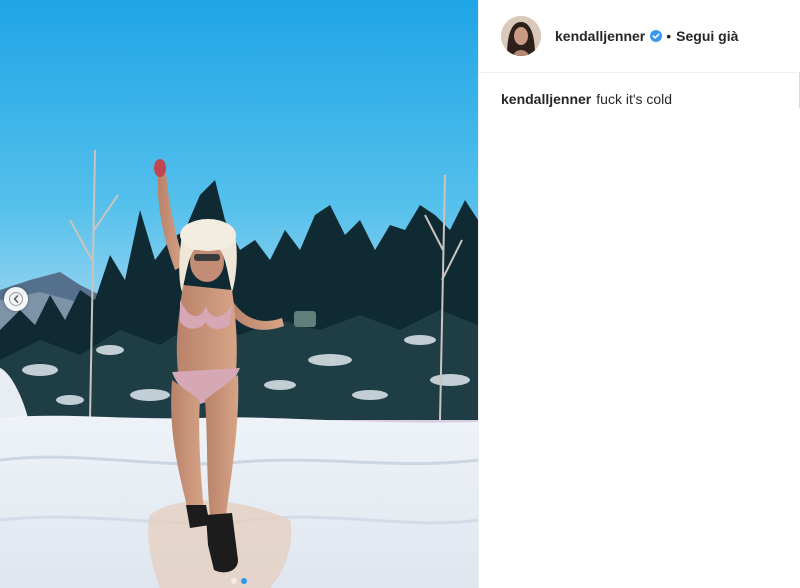  Describe the element at coordinates (634, 99) in the screenshot. I see `caption-text: fuck it's cold` at that location.